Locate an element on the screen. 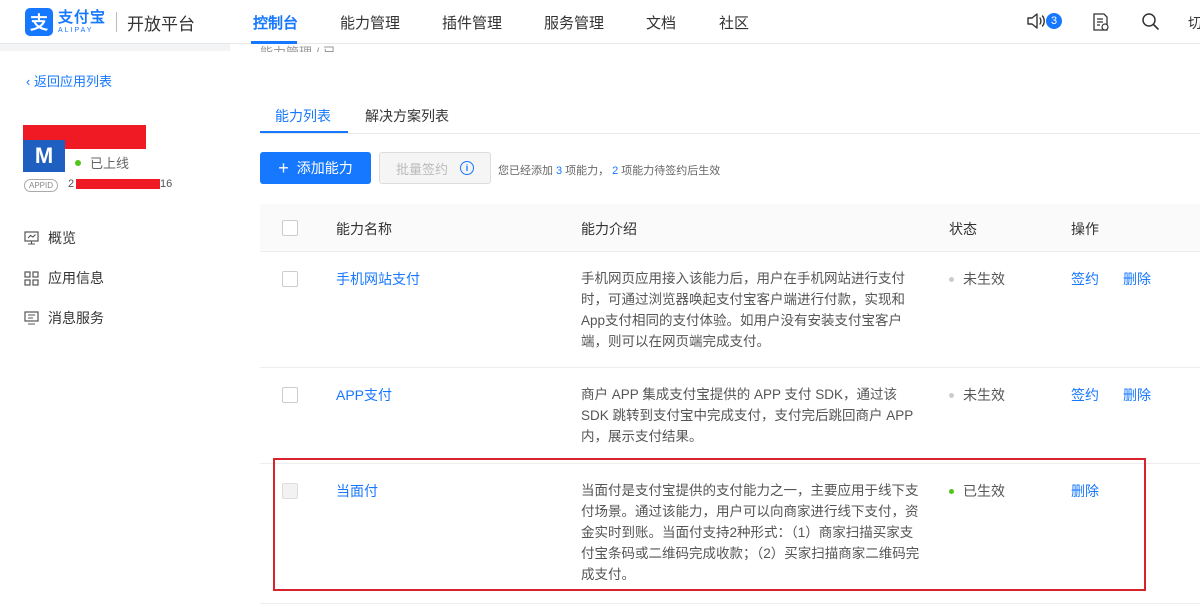 Image resolution: width=1200 pixels, height=609 pixels. select-all-checkbox is located at coordinates (290, 228).